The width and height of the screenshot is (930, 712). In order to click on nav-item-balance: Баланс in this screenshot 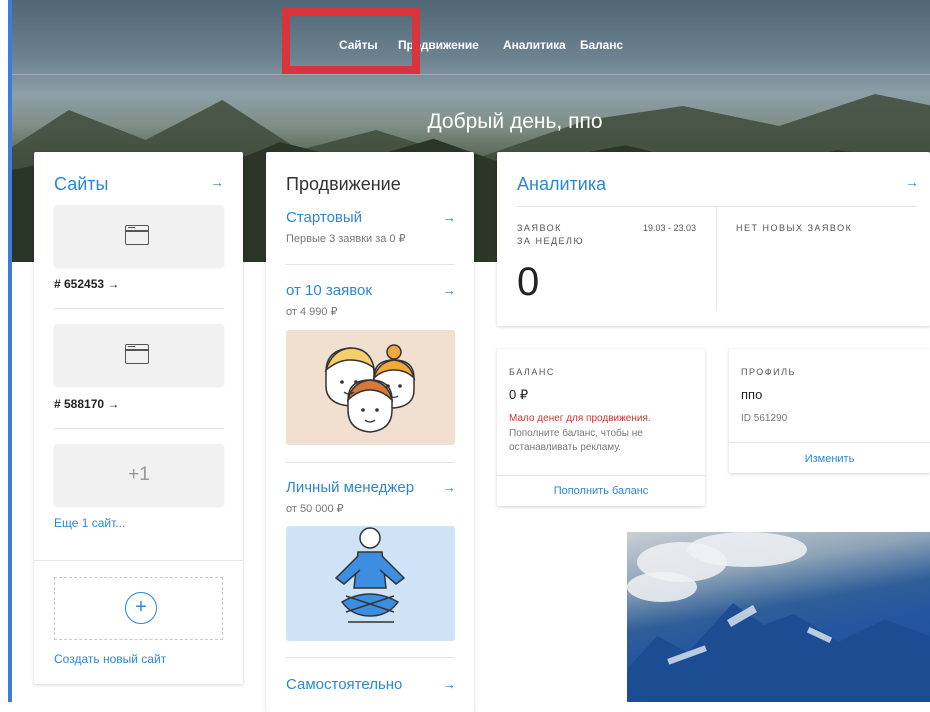, I will do `click(601, 45)`.